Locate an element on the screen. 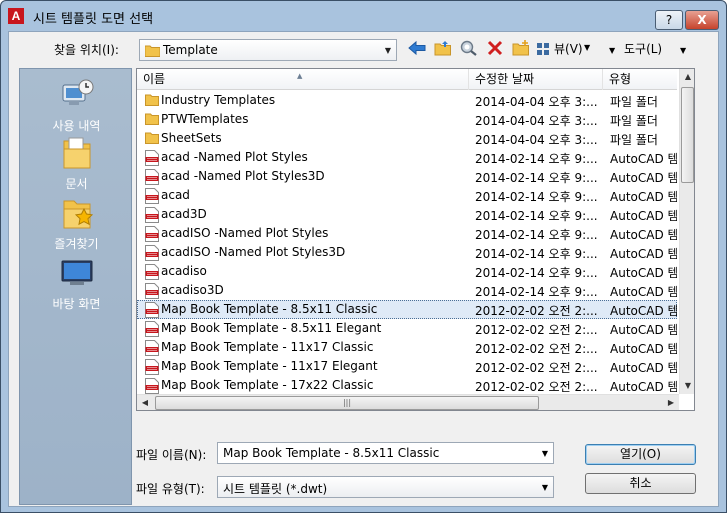 The image size is (727, 513). filename-value: Map Book Template - 8.5x11 Classic is located at coordinates (331, 453).